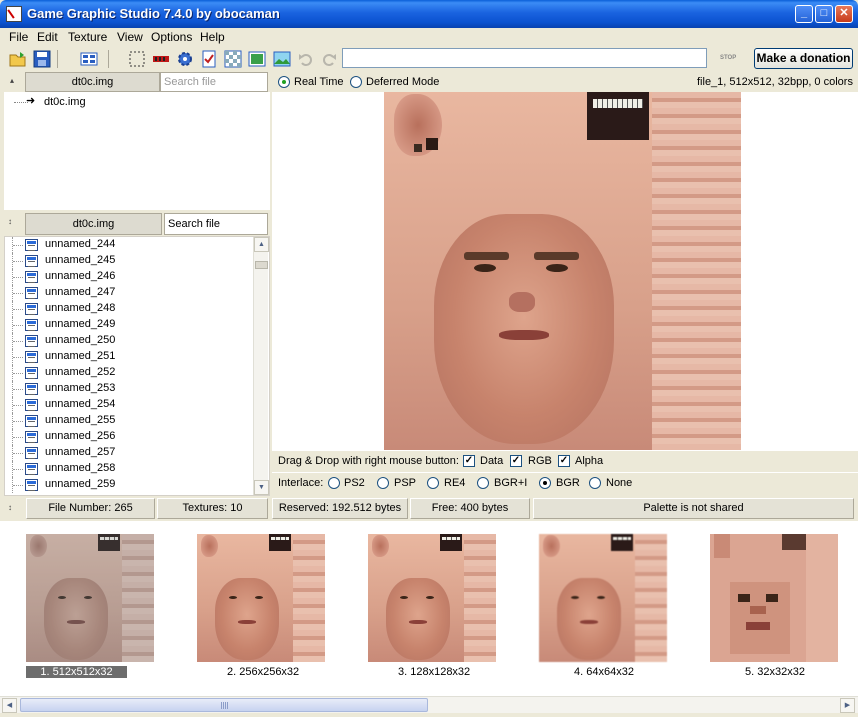 This screenshot has height=717, width=858. What do you see at coordinates (212, 37) in the screenshot?
I see `menu-help: Help` at bounding box center [212, 37].